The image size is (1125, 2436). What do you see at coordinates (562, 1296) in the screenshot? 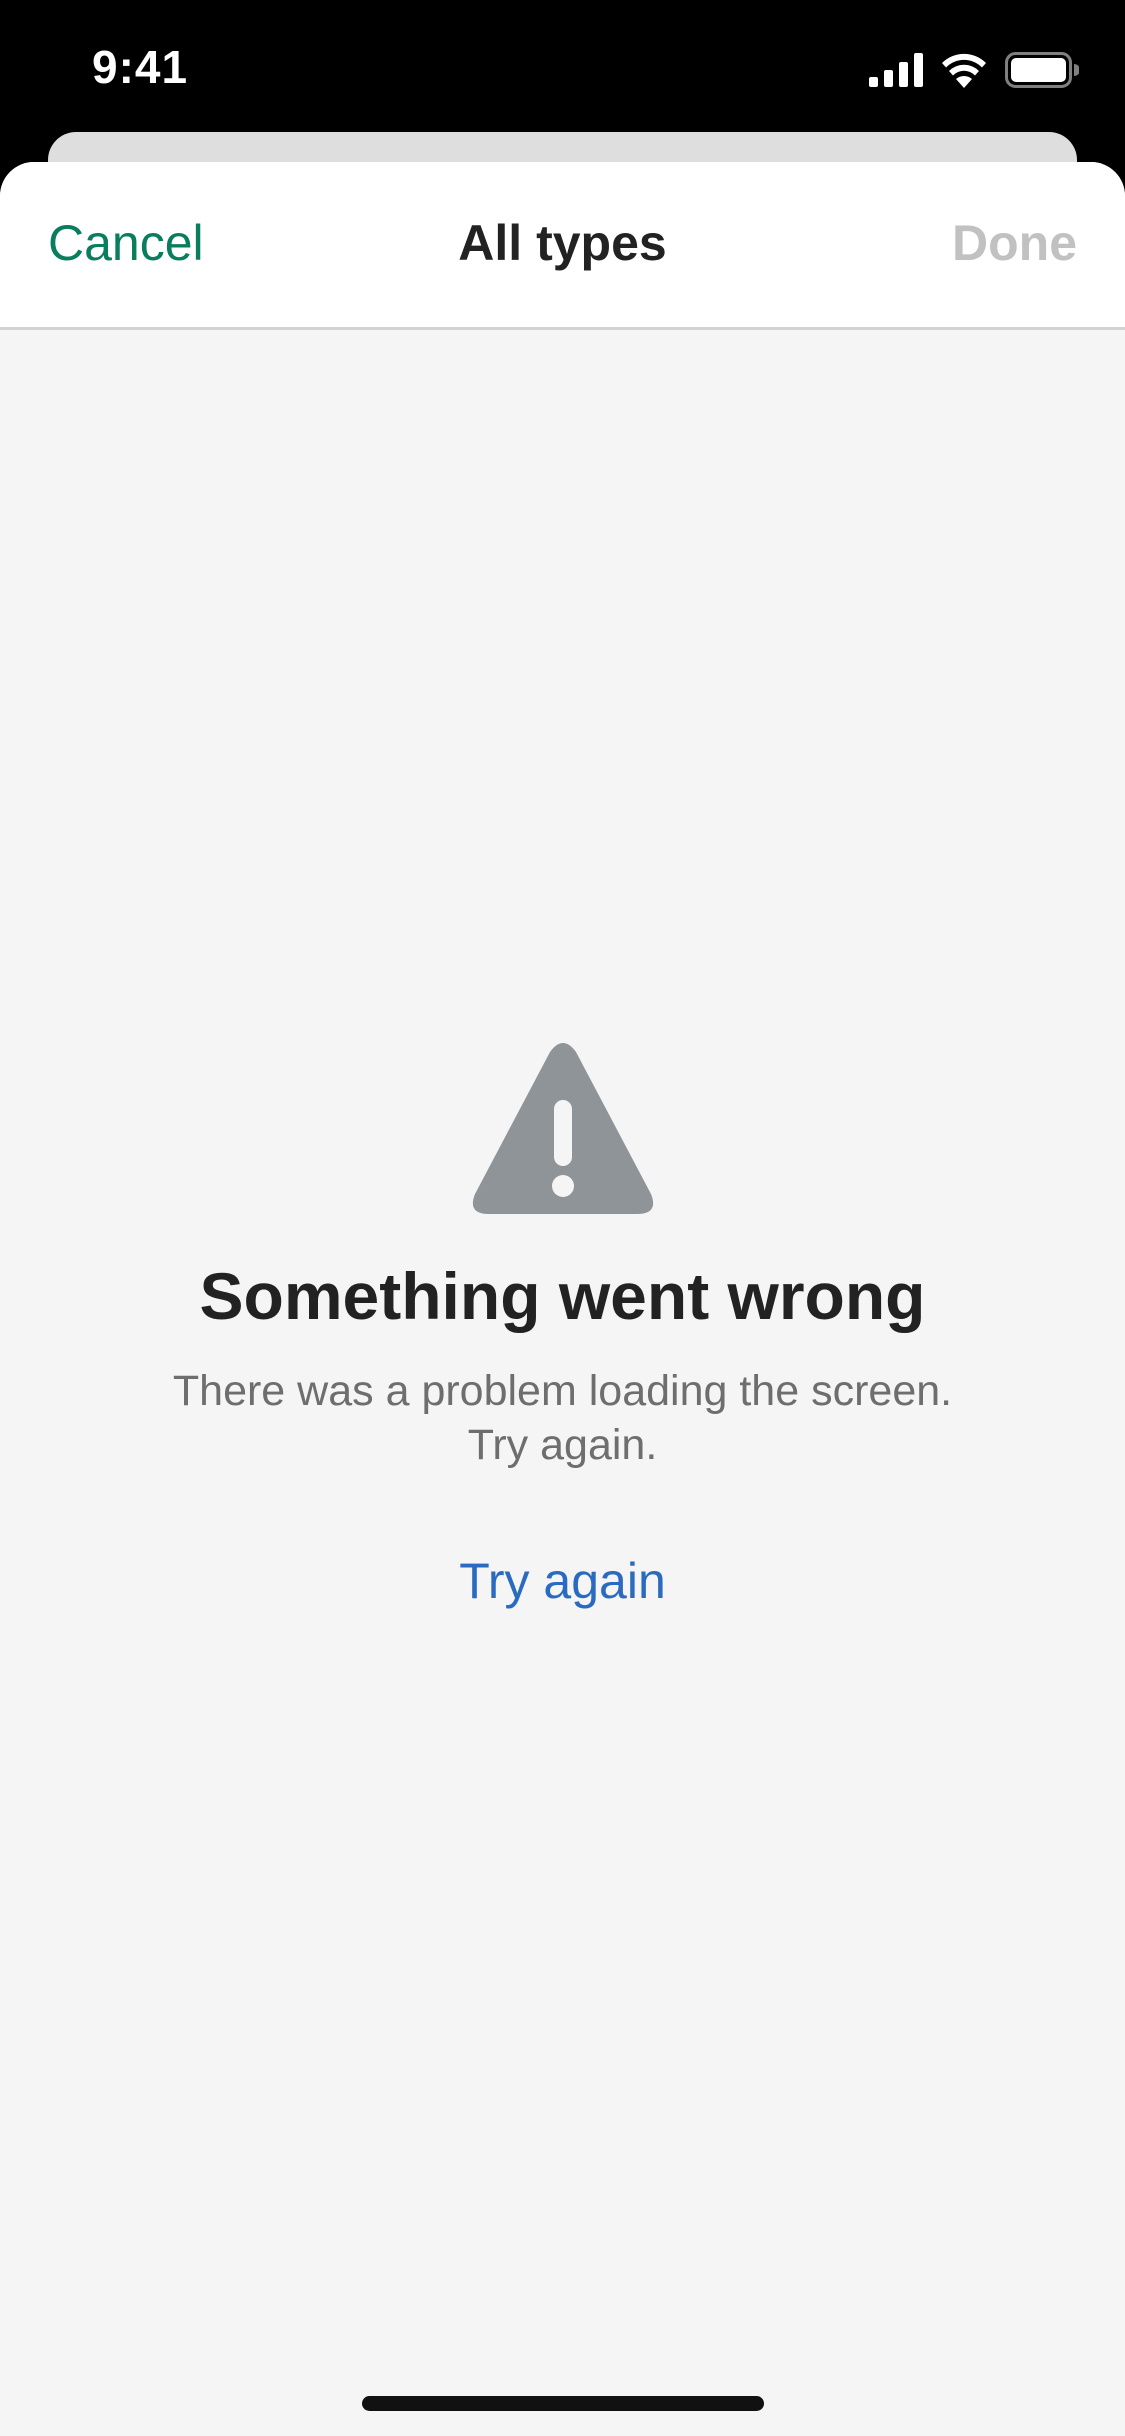
I see `error-title: Something went wrong` at bounding box center [562, 1296].